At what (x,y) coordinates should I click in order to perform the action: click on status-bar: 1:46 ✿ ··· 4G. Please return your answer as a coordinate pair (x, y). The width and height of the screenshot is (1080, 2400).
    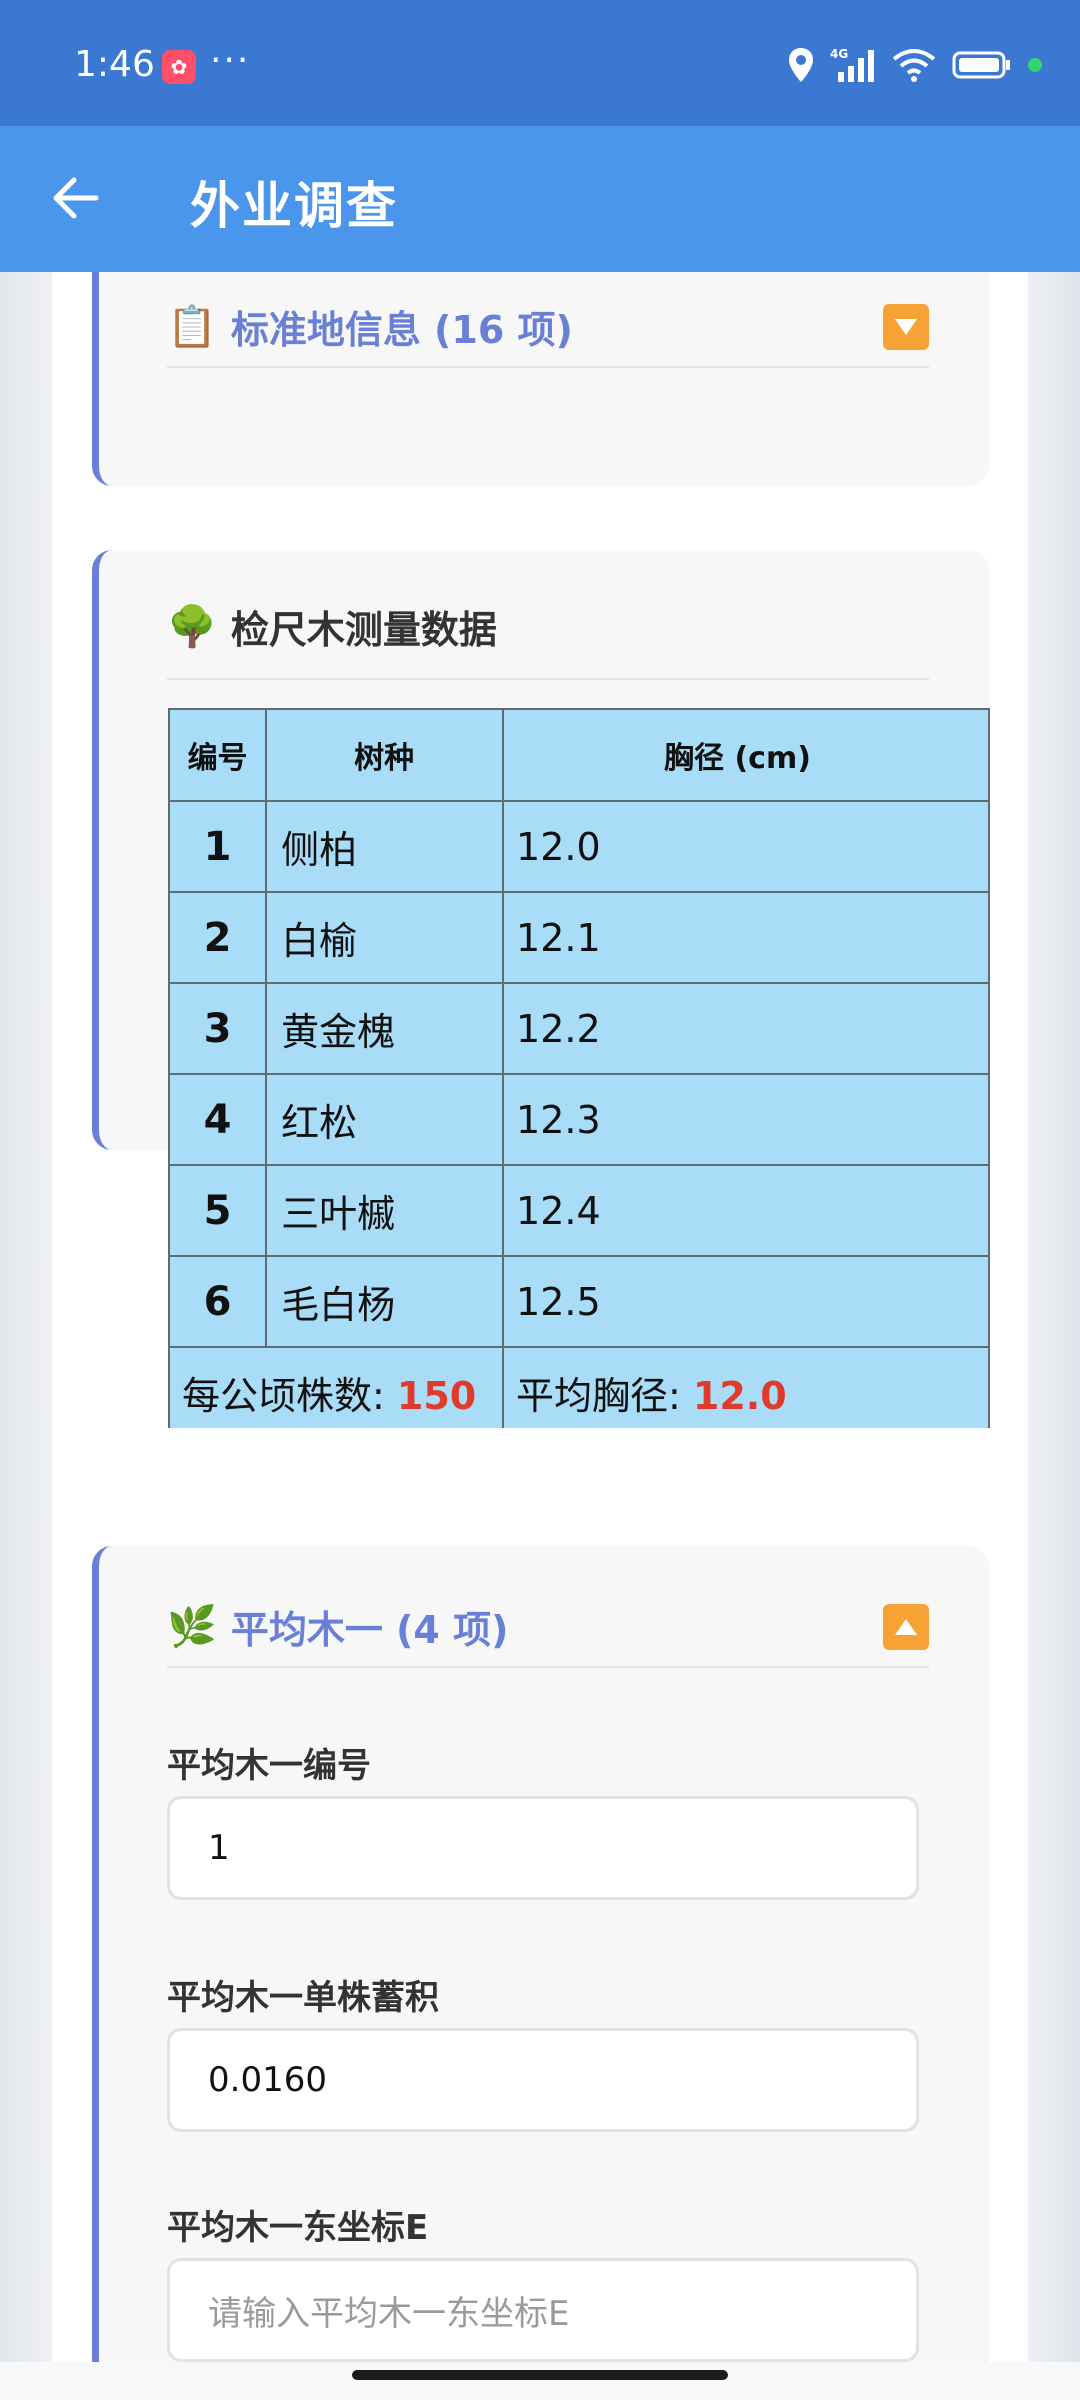
    Looking at the image, I should click on (540, 63).